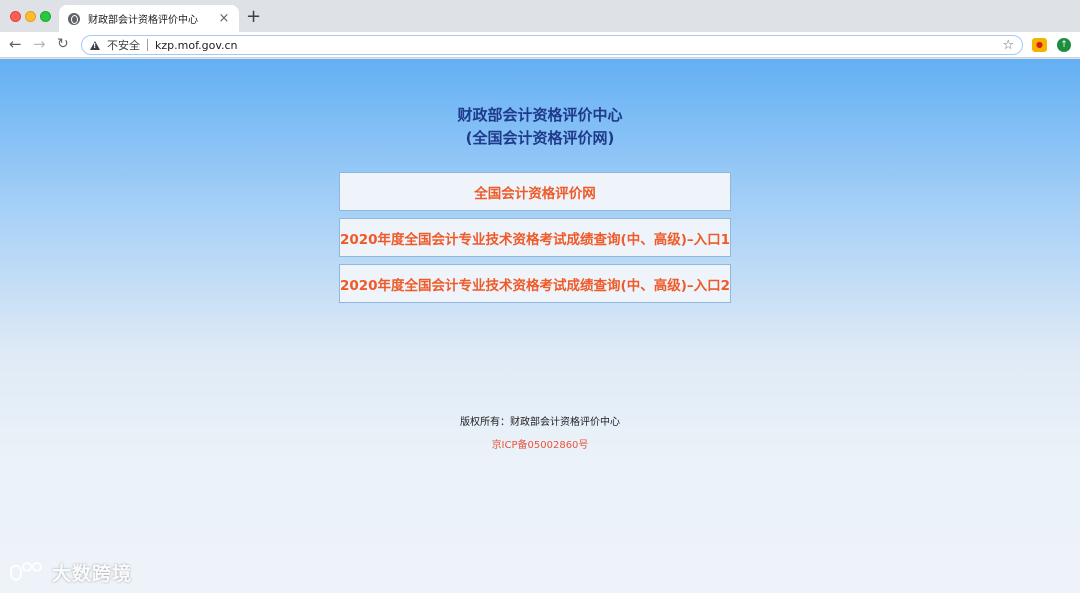 The width and height of the screenshot is (1080, 593). Describe the element at coordinates (540, 16) in the screenshot. I see `tab-strip: 财政部会计资格评价中心 × +` at that location.